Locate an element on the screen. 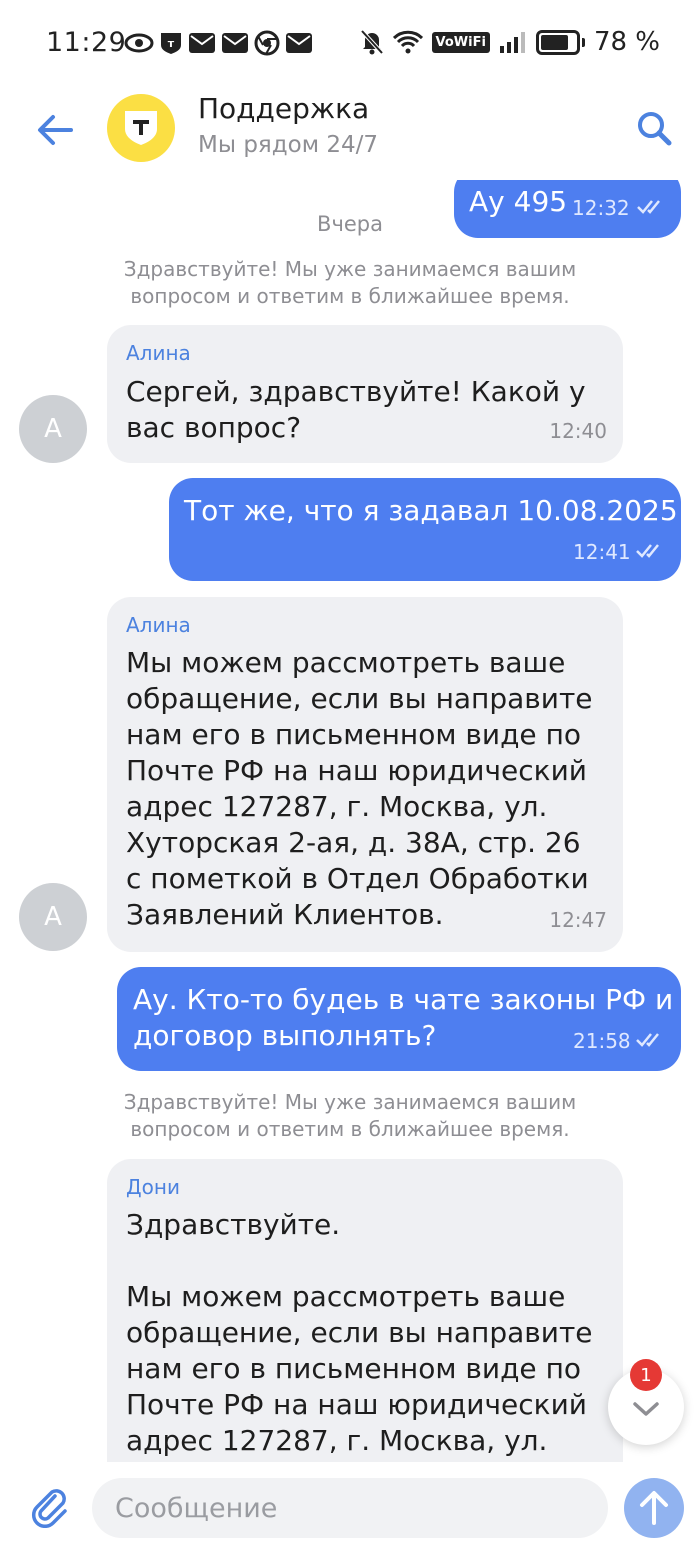  support-logo is located at coordinates (141, 128).